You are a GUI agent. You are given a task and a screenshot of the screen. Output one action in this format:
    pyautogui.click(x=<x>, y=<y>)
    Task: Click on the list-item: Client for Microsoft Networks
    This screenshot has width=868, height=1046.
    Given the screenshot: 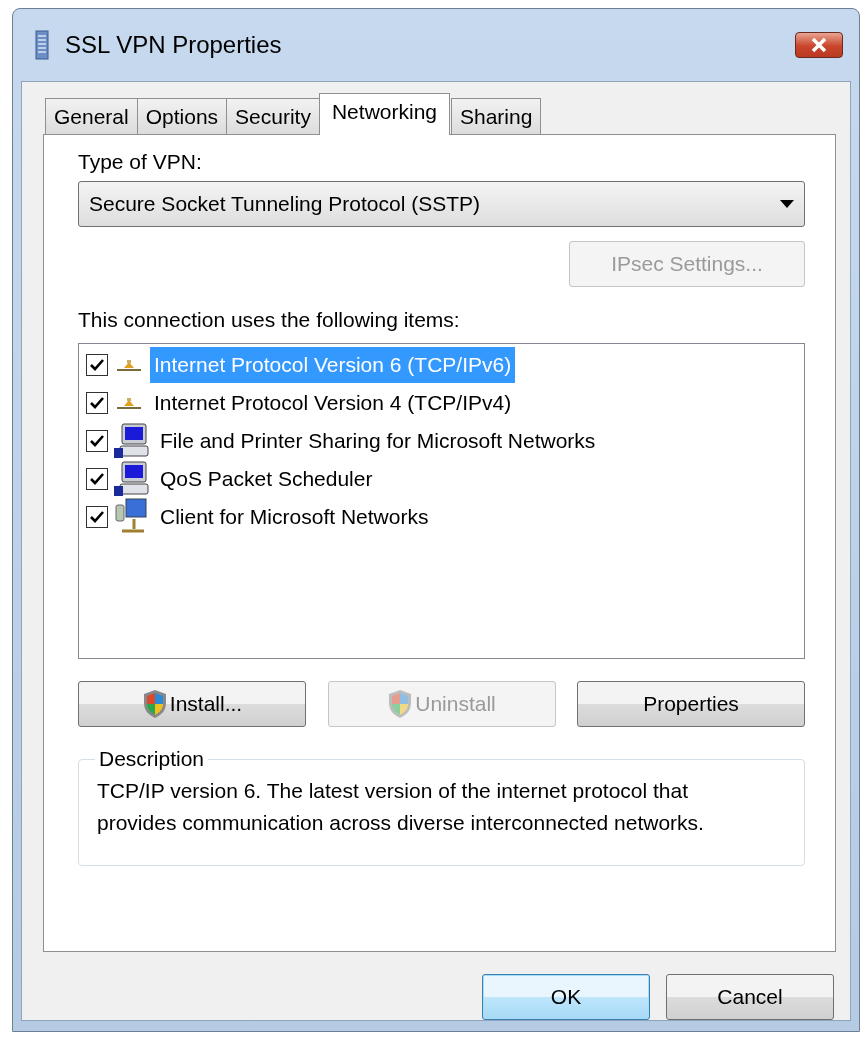 What is the action you would take?
    pyautogui.click(x=294, y=517)
    